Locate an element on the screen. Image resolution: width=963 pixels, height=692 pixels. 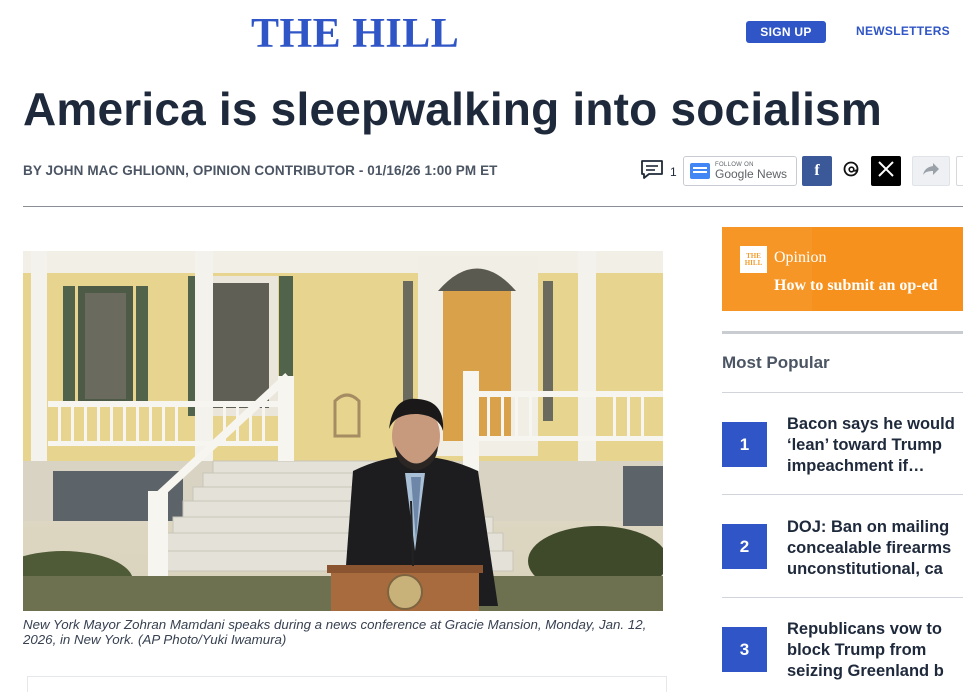
submit-op-ed-link: How to submit an op-ed is located at coordinates (856, 286).